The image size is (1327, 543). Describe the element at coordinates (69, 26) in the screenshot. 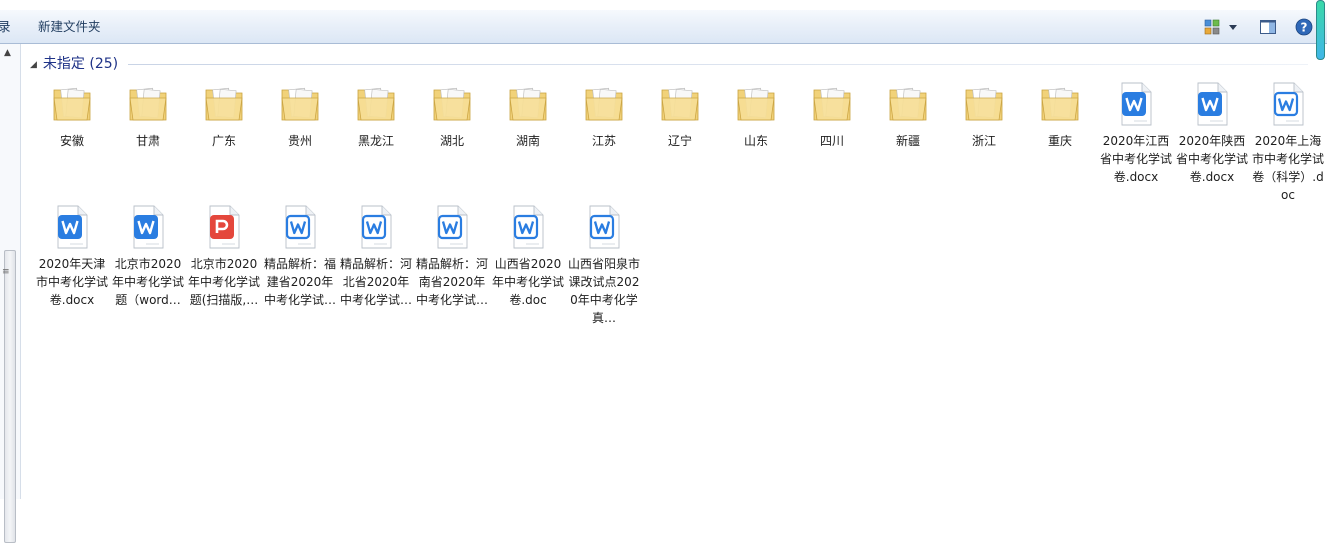

I see `new-folder-button: 新建文件夹` at that location.